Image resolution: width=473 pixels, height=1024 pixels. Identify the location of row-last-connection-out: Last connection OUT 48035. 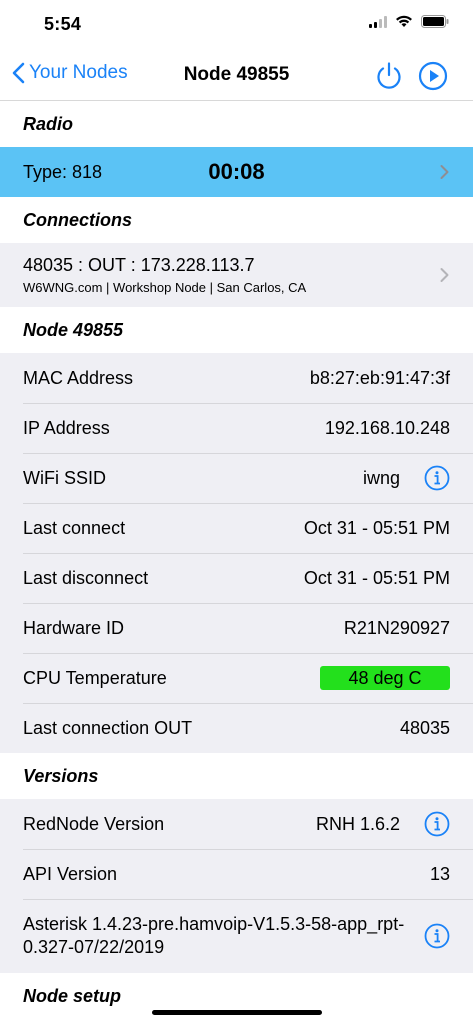
(236, 728).